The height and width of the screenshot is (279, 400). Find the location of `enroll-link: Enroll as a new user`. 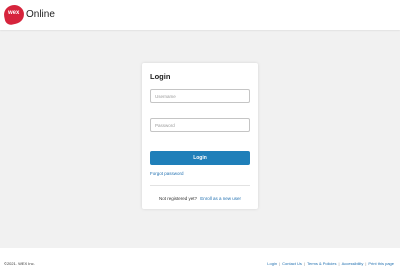

enroll-link: Enroll as a new user is located at coordinates (220, 198).